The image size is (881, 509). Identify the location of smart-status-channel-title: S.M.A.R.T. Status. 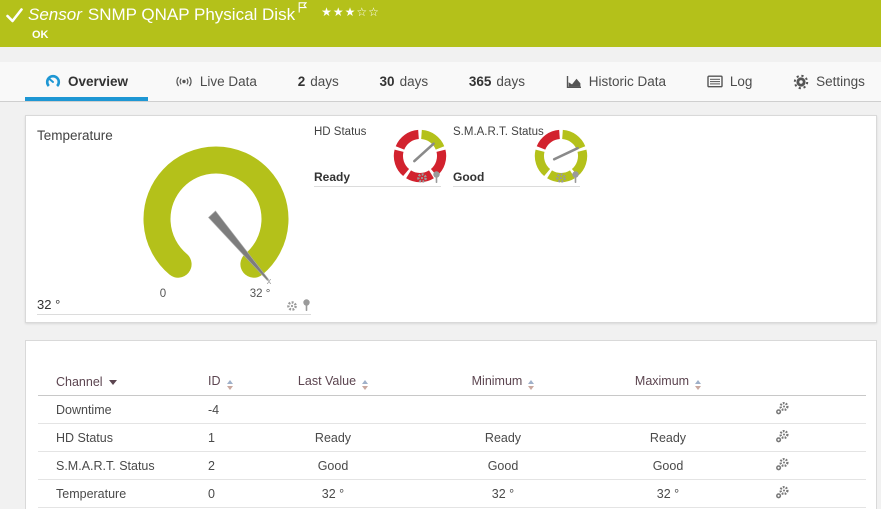
(498, 132).